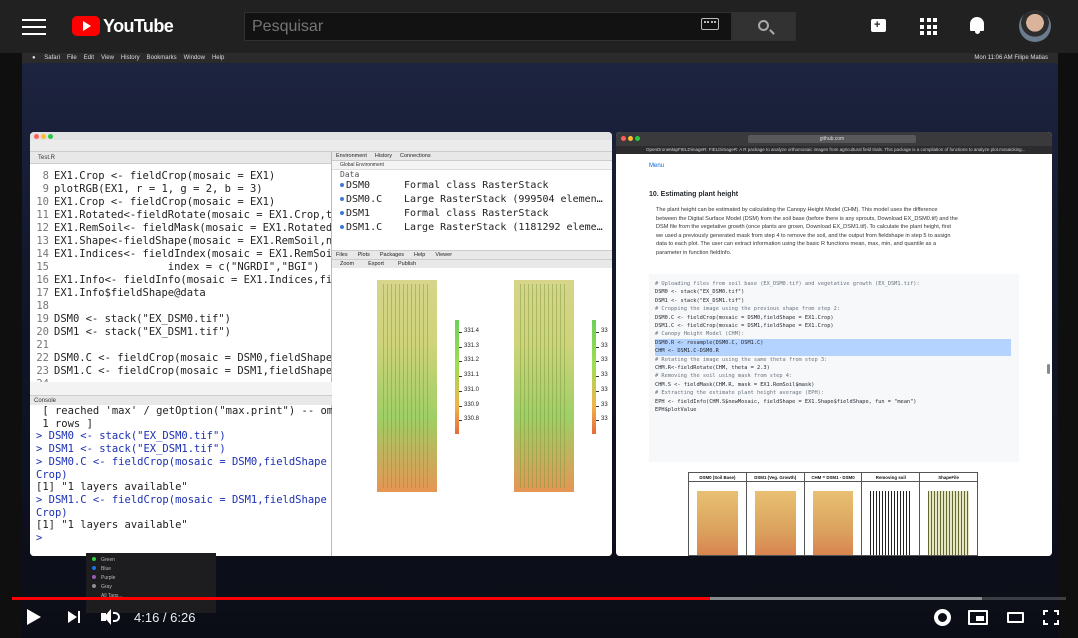 The width and height of the screenshot is (1078, 638). I want to click on code-line: 20 DSM1 <- stack("EX_DSM1.tif"), so click(180, 332).